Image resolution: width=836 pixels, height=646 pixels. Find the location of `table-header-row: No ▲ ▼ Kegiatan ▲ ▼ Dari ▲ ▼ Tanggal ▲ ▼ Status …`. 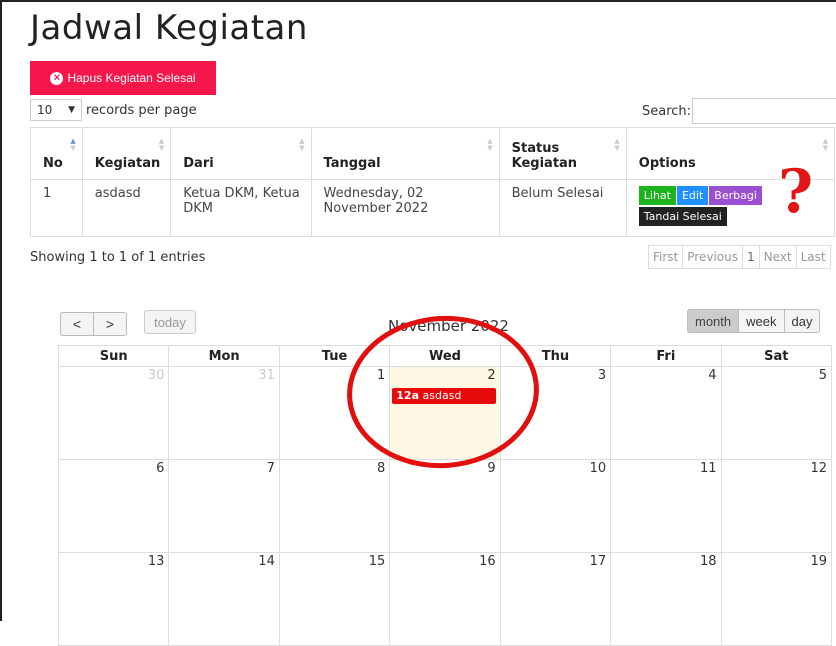

table-header-row: No ▲ ▼ Kegiatan ▲ ▼ Dari ▲ ▼ Tanggal ▲ ▼ Status … is located at coordinates (433, 153).